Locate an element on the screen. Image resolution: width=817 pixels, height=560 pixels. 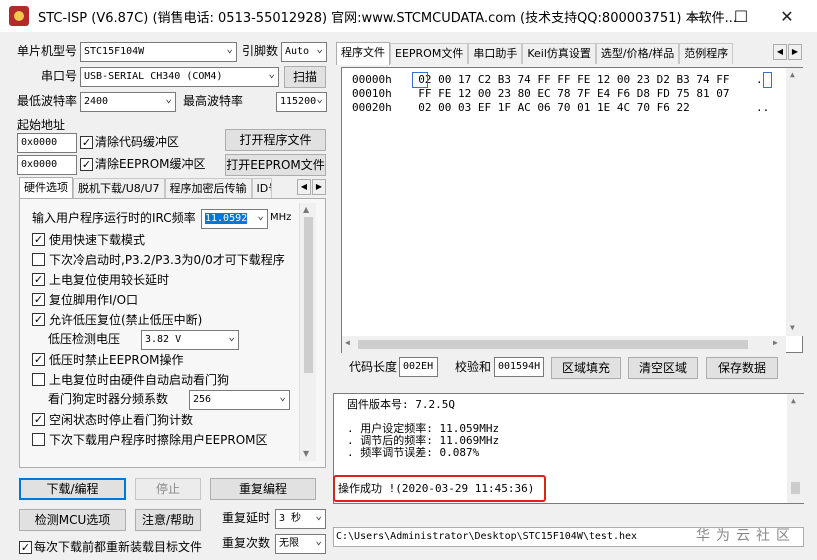
retry-count-select: 无限 is located at coordinates (300, 544).